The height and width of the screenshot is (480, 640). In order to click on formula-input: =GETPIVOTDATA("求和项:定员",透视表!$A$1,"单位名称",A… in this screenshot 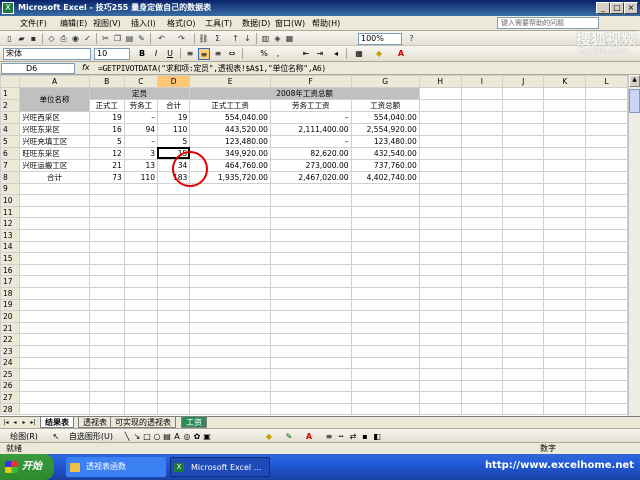, I will do `click(212, 68)`.